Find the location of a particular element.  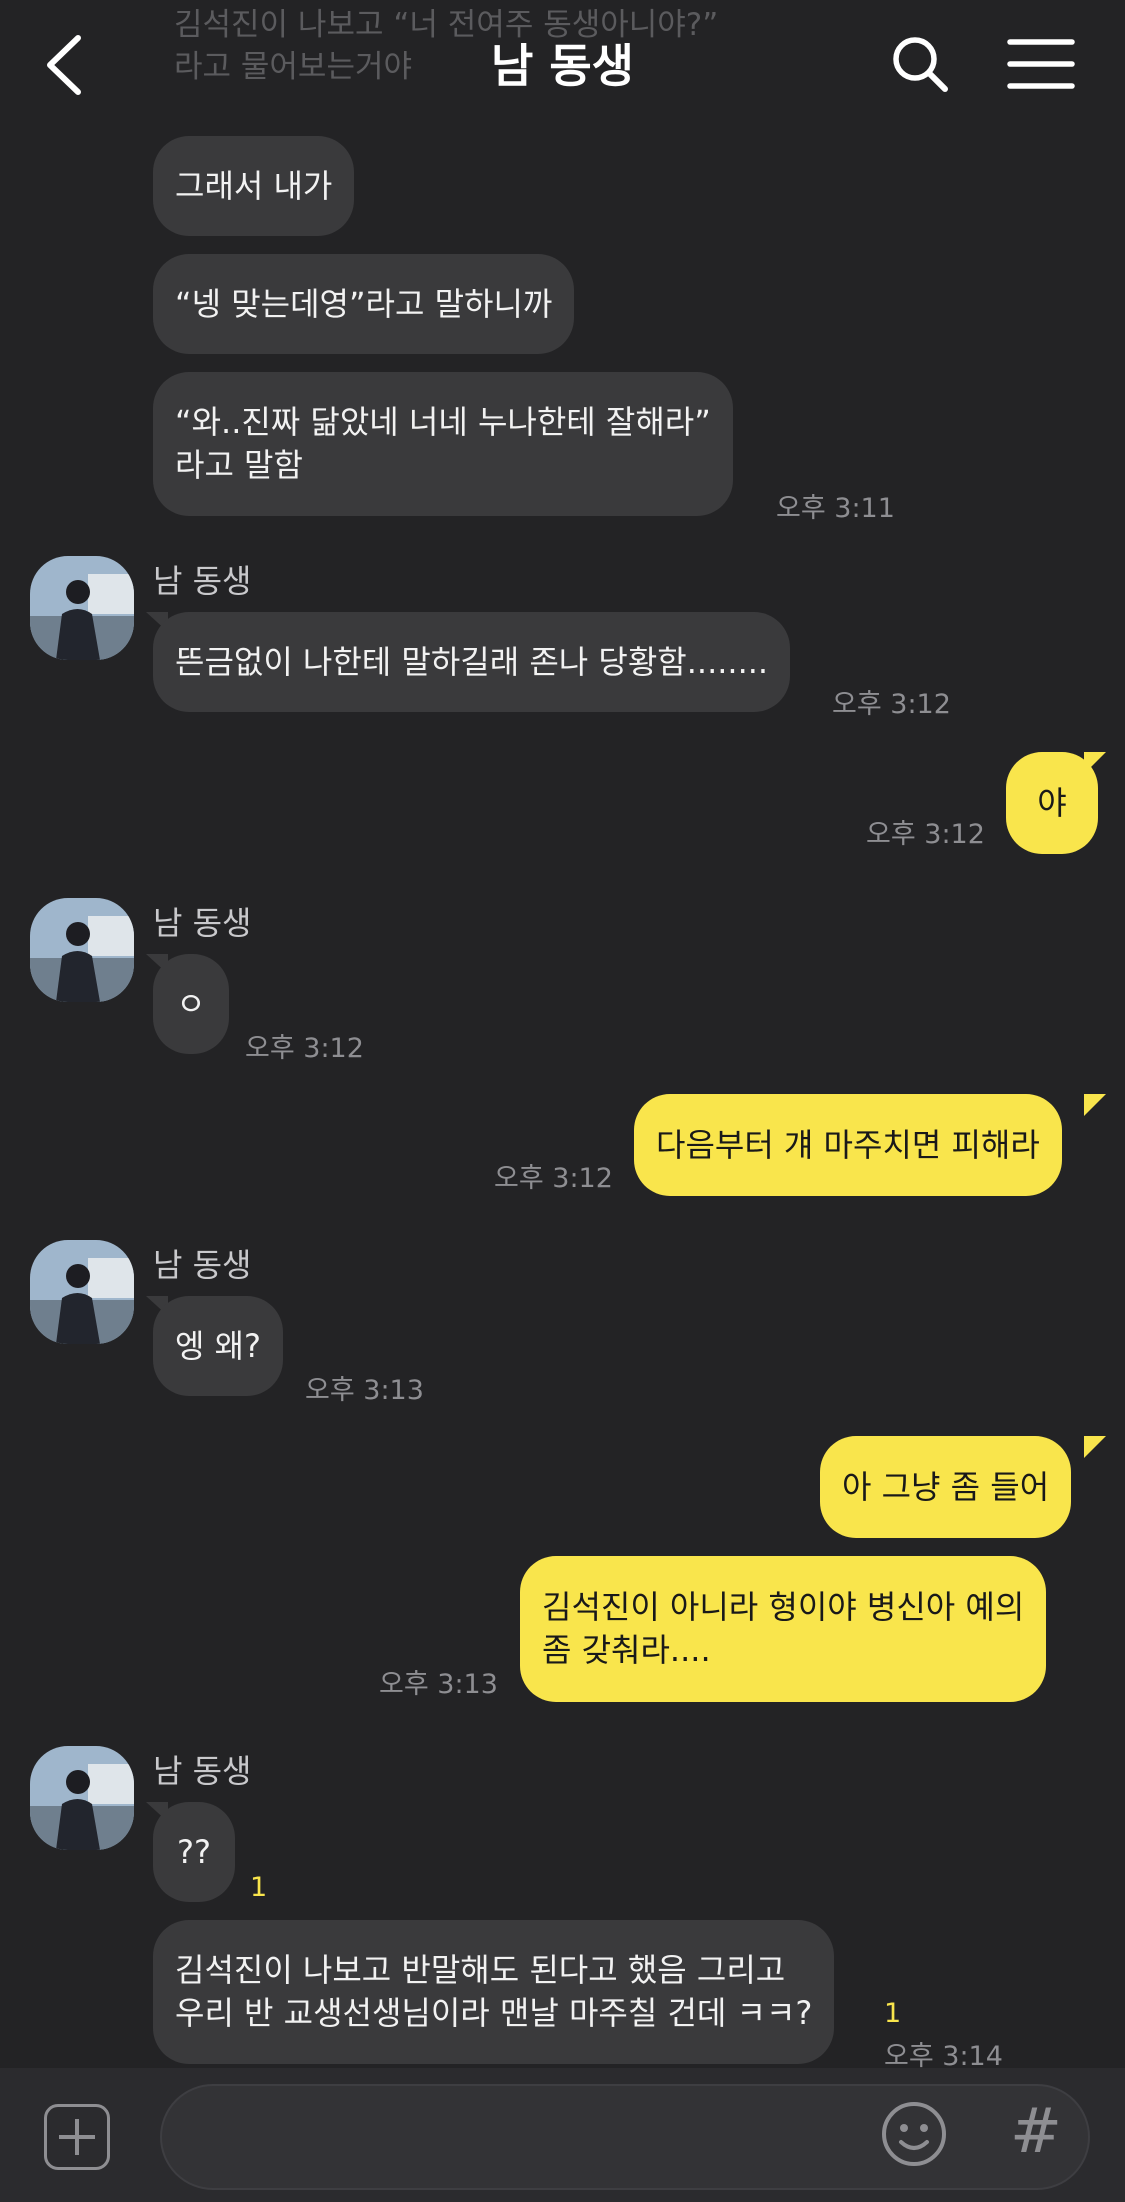

message-input-container is located at coordinates (625, 2137).